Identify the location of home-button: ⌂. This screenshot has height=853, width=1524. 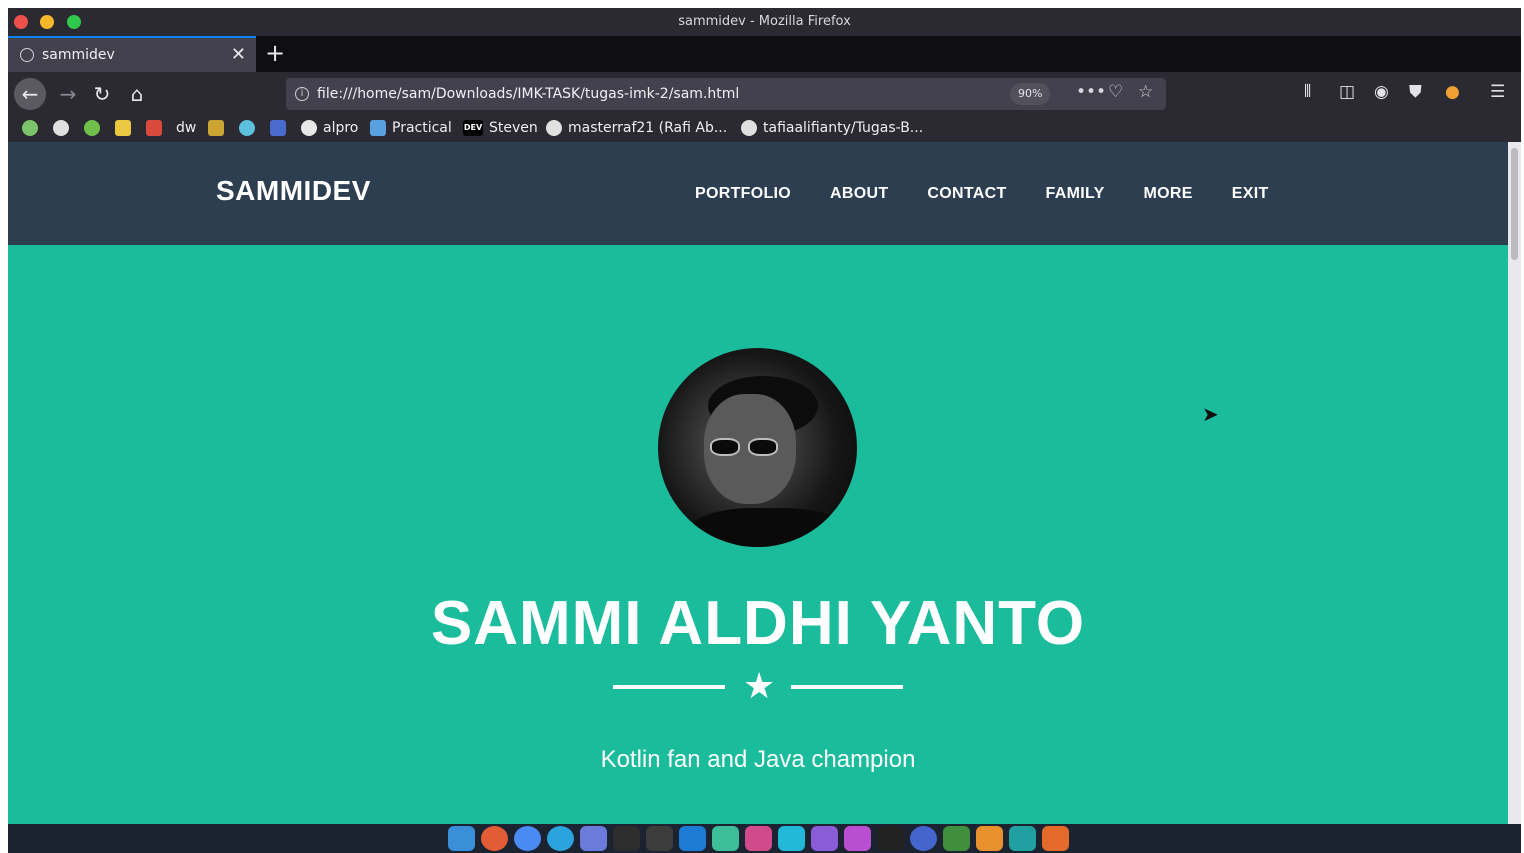
(137, 94).